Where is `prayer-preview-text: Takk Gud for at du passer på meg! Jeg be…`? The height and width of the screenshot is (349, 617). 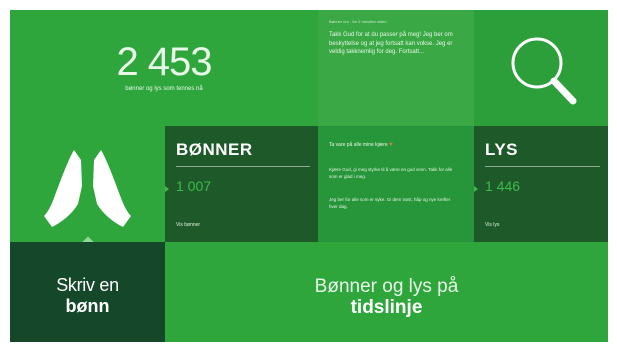 prayer-preview-text: Takk Gud for at du passer på meg! Jeg be… is located at coordinates (391, 43).